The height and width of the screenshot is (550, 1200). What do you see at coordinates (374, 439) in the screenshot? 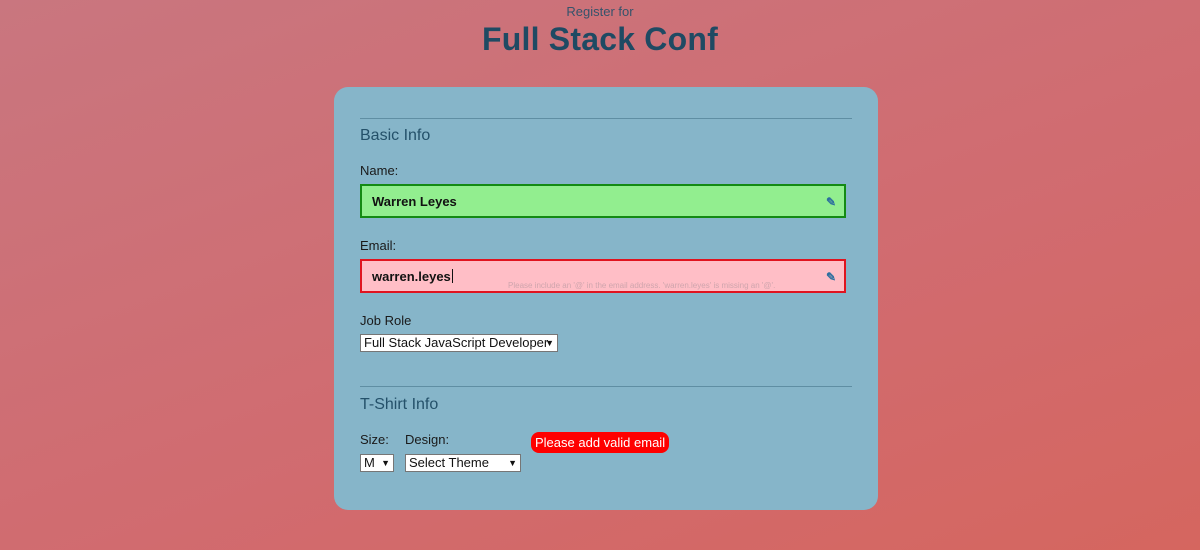
I see `size-label: Size:` at bounding box center [374, 439].